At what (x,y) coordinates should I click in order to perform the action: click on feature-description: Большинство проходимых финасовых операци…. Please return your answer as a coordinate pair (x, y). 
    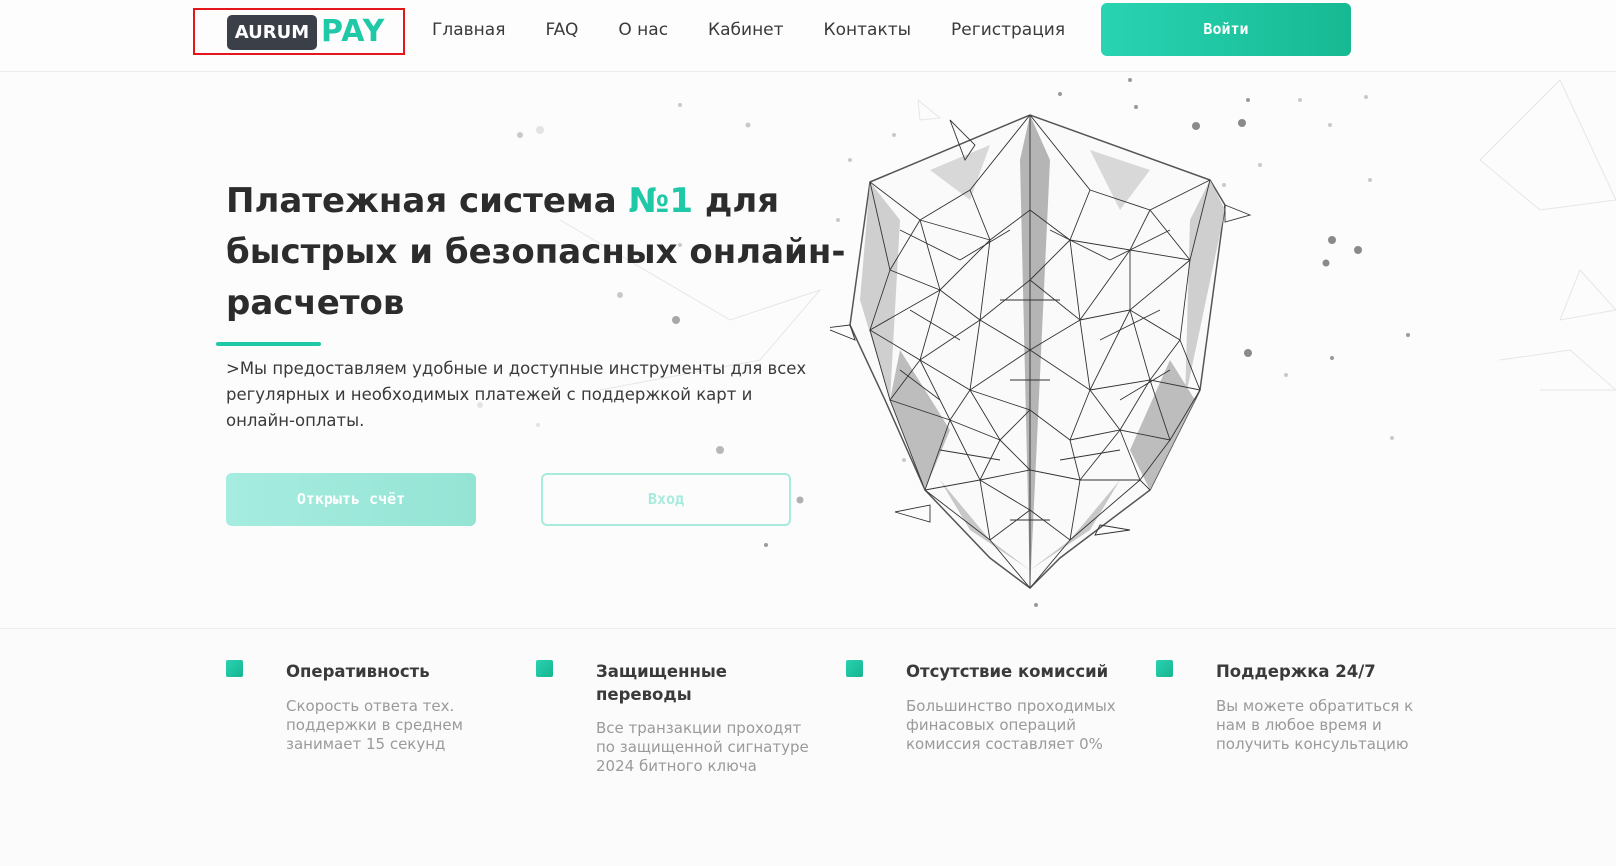
    Looking at the image, I should click on (1011, 725).